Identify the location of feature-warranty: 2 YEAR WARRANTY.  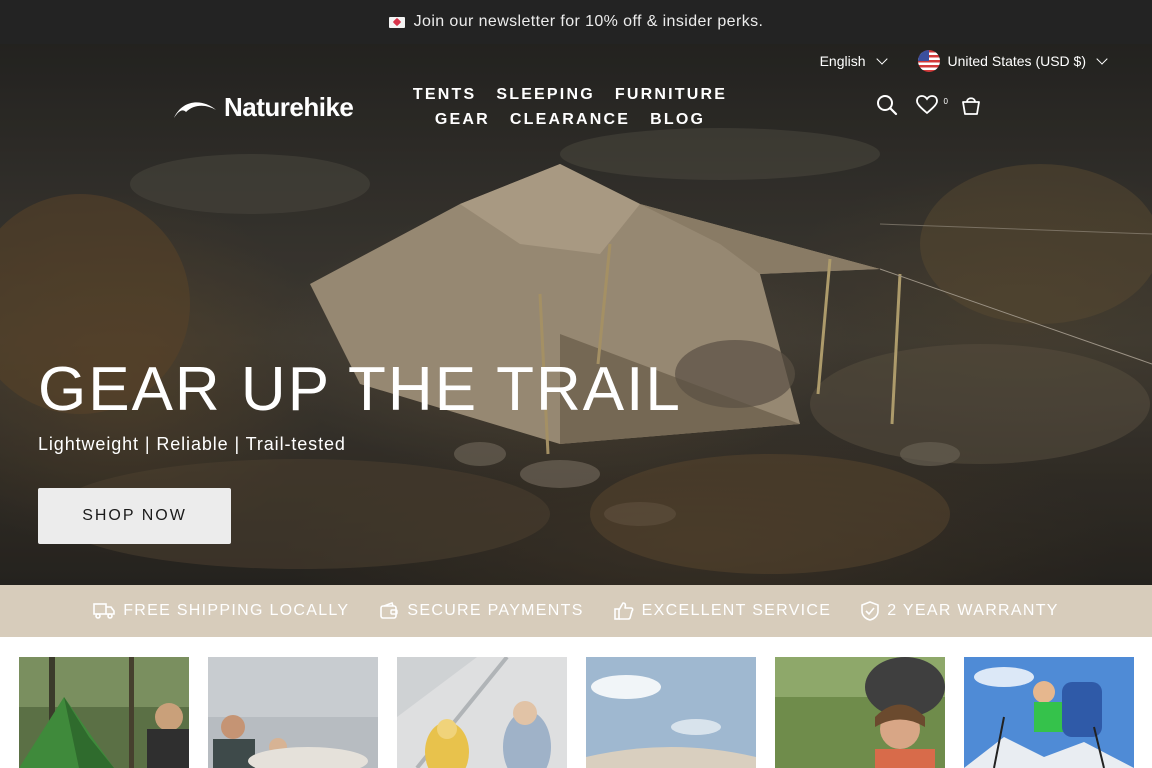
(960, 611).